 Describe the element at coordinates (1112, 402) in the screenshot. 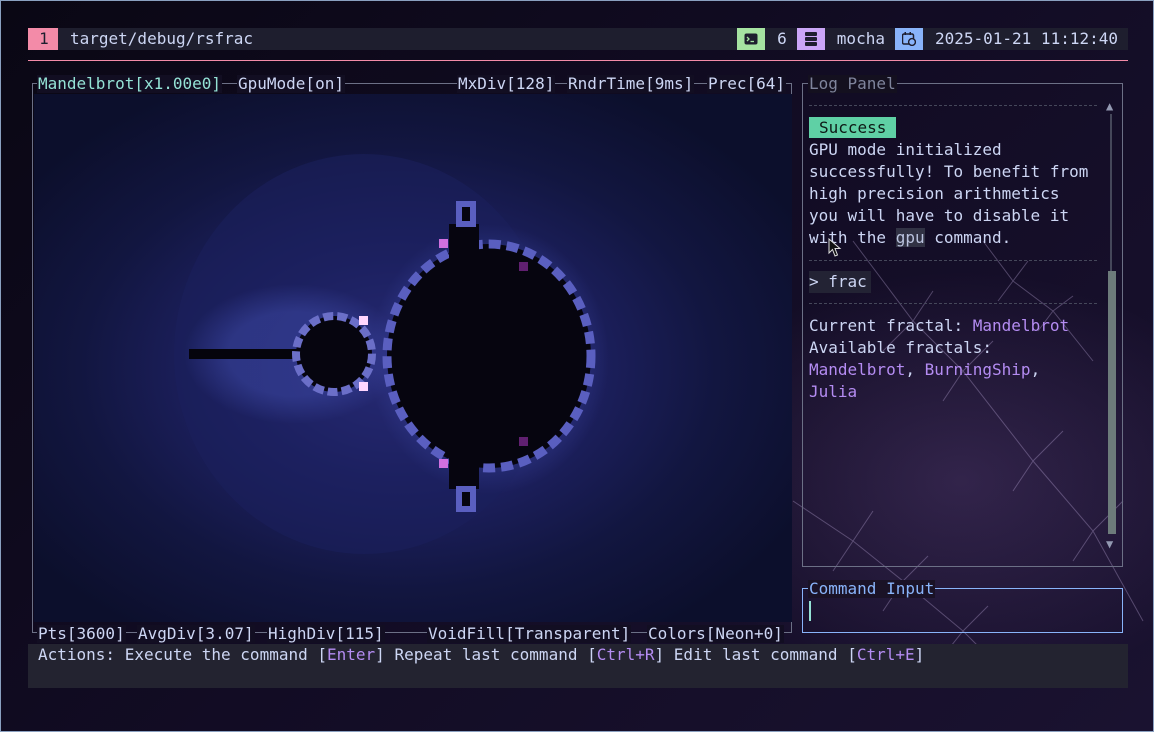

I see `log-scrollbar-thumb` at that location.